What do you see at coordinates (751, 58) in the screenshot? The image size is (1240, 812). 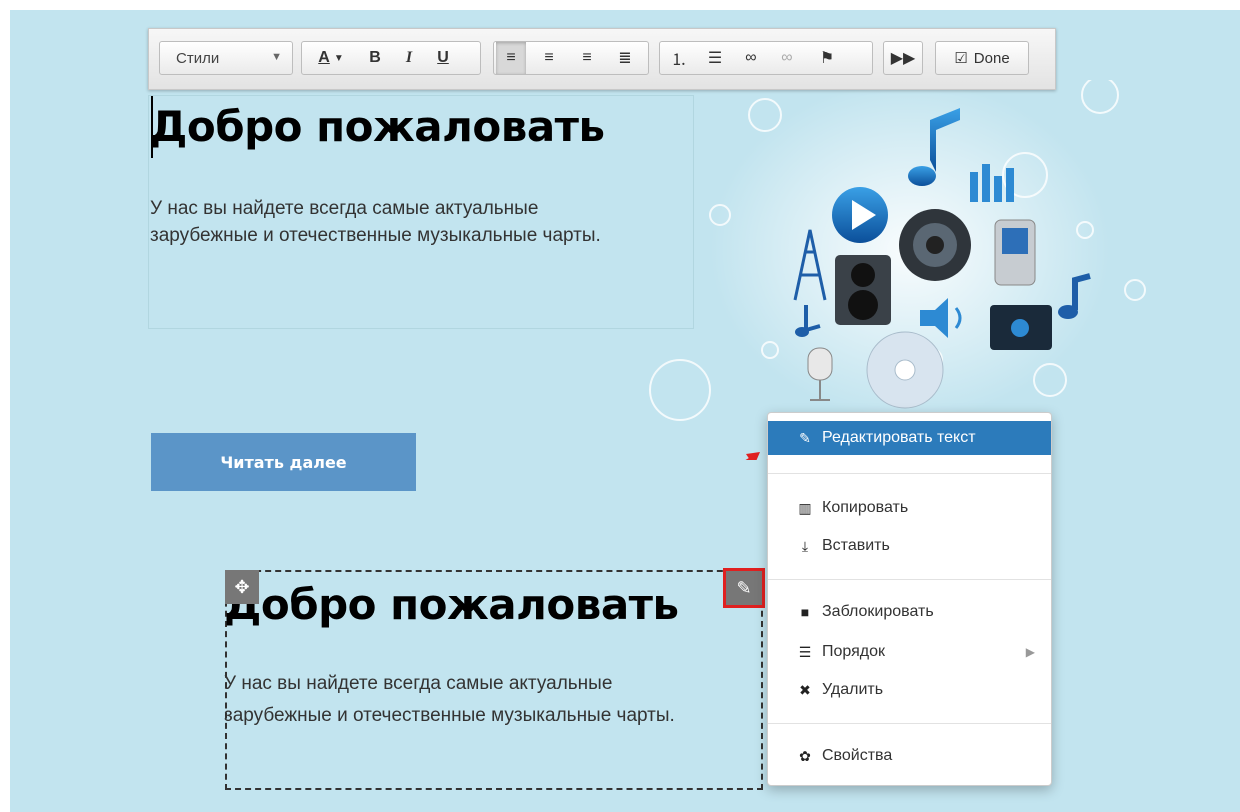 I see `link-icon: ∞` at bounding box center [751, 58].